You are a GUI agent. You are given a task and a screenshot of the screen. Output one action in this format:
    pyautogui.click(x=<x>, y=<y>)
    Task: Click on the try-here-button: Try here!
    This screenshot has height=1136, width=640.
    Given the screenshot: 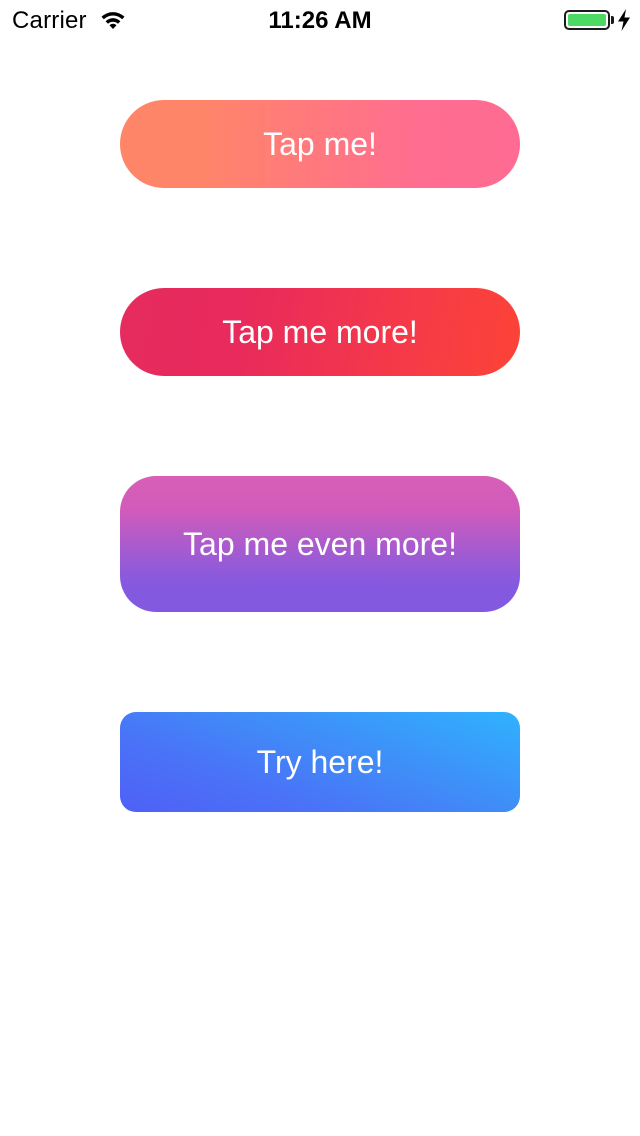 What is the action you would take?
    pyautogui.click(x=320, y=762)
    